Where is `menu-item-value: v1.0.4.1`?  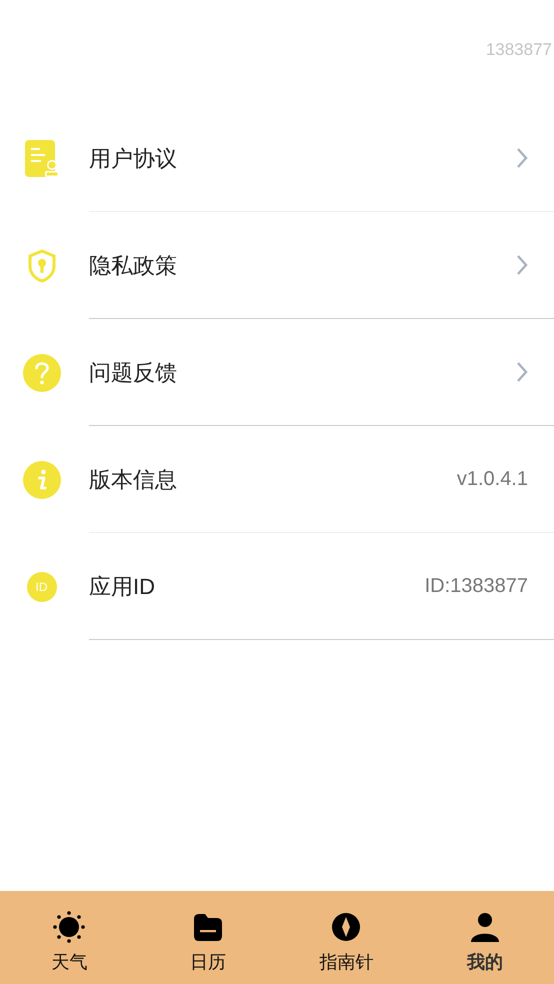
menu-item-value: v1.0.4.1 is located at coordinates (492, 479).